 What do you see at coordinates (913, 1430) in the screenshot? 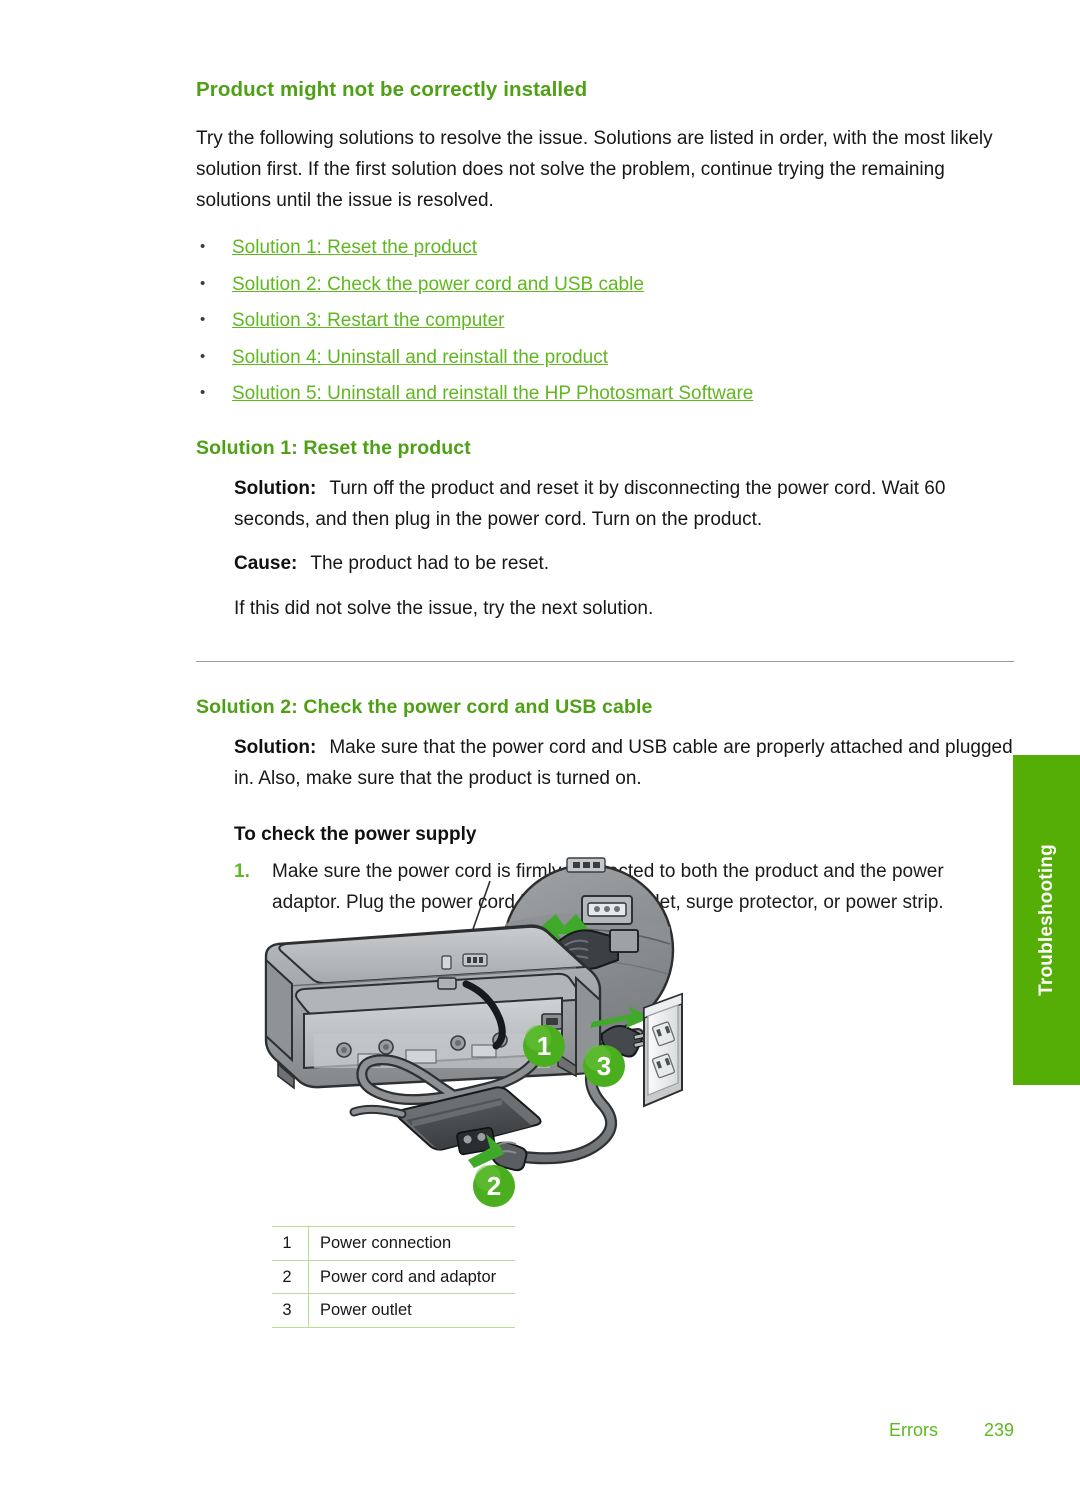
I see `footer-section-label: Errors` at bounding box center [913, 1430].